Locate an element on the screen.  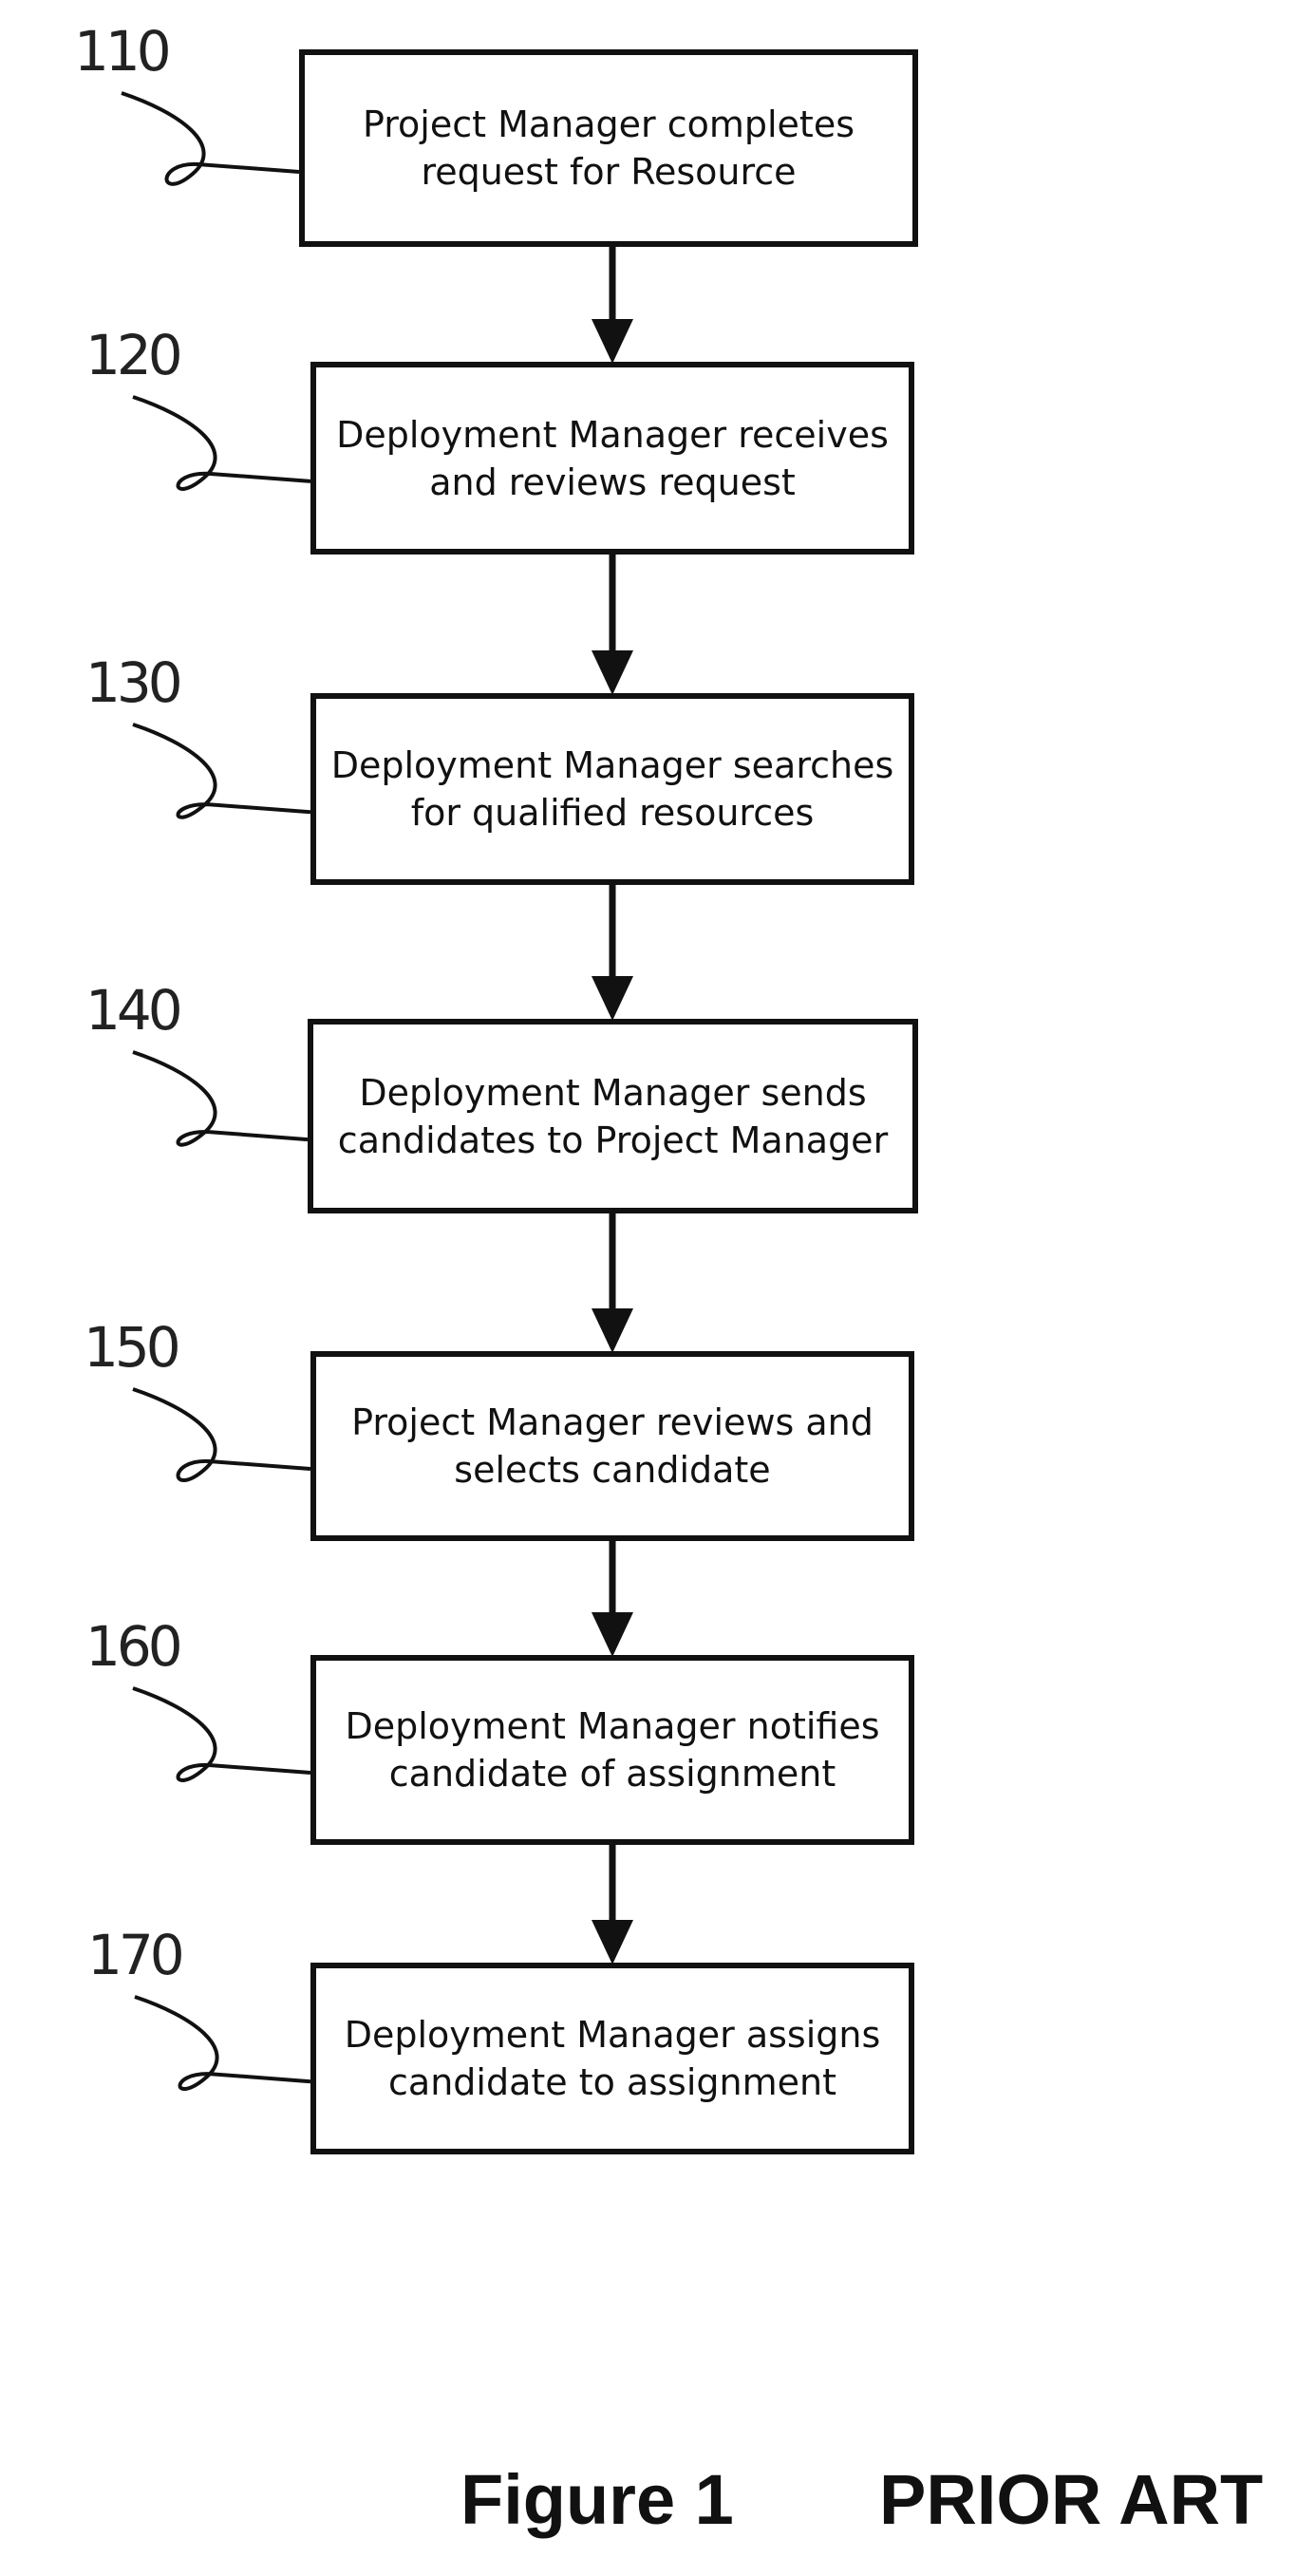
ref-number-170: 170 is located at coordinates (136, 1955).